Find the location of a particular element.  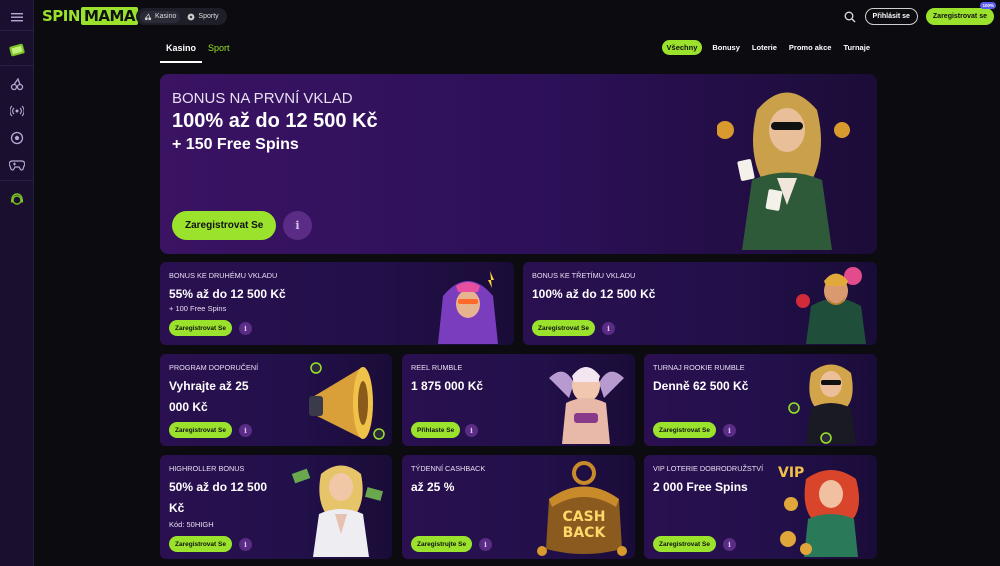

card-subtitle: VIP LOTERIE DOBRODRUŽSTVÍ is located at coordinates (708, 468).